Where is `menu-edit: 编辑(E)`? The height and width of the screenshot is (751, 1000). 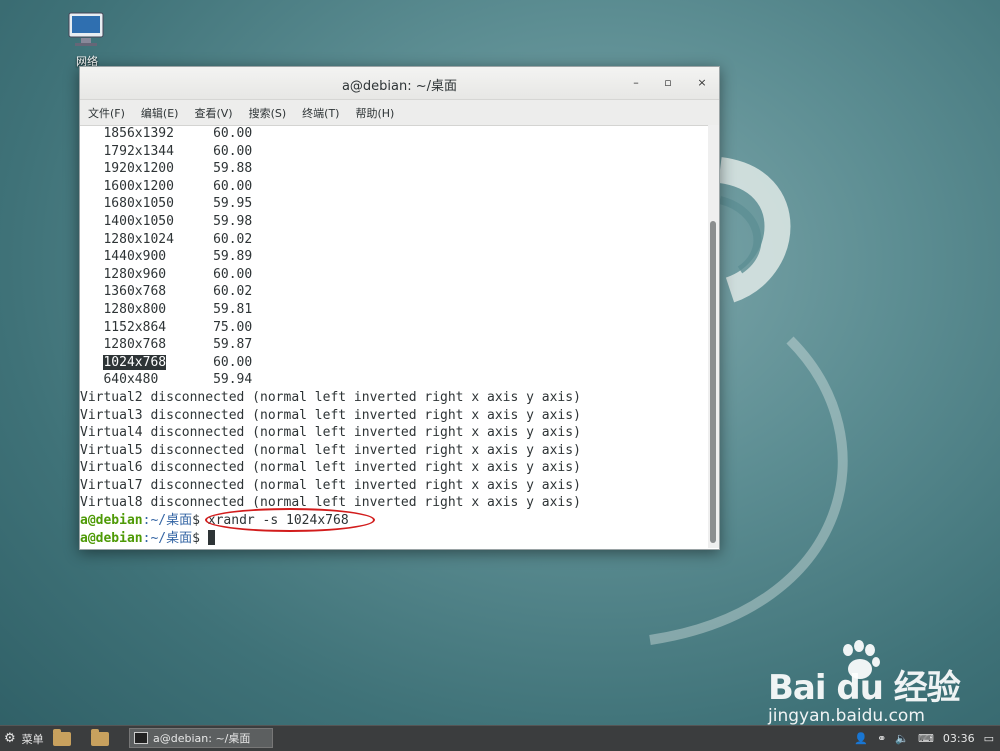 menu-edit: 编辑(E) is located at coordinates (160, 113).